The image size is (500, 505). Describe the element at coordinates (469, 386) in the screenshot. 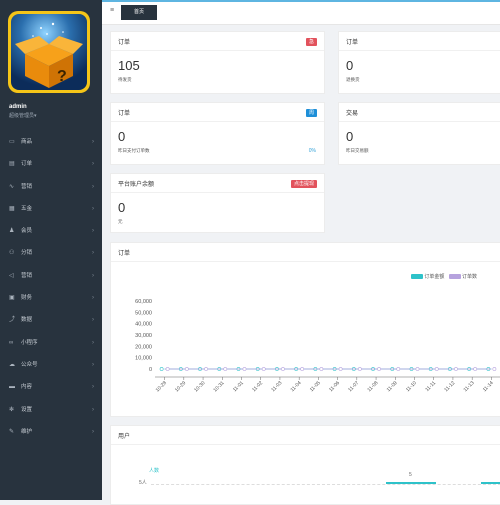

I see `x-tick-label: 11-13` at that location.